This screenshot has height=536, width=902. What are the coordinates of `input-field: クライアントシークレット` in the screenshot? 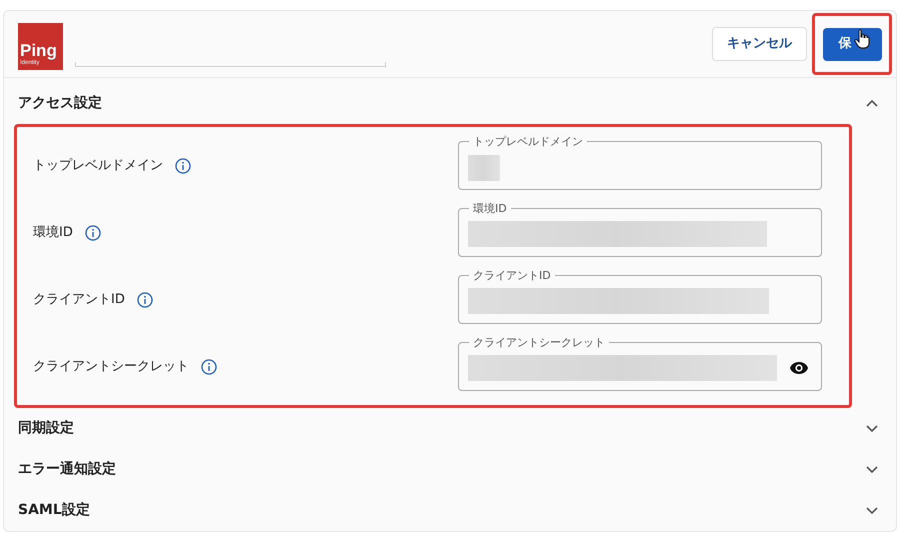 It's located at (640, 363).